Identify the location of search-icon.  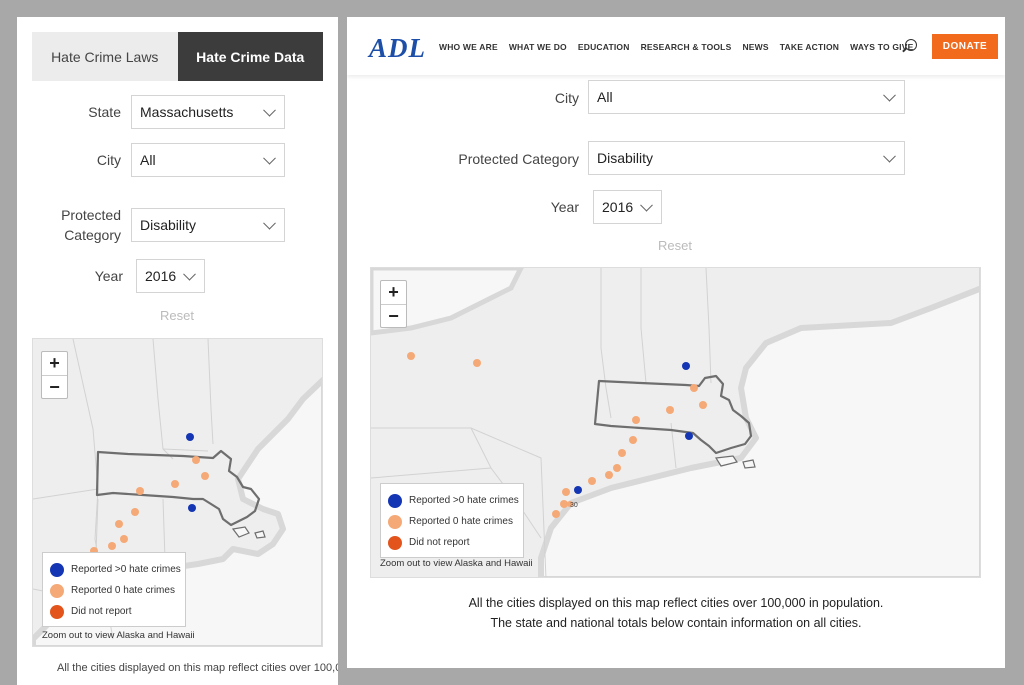
(911, 45).